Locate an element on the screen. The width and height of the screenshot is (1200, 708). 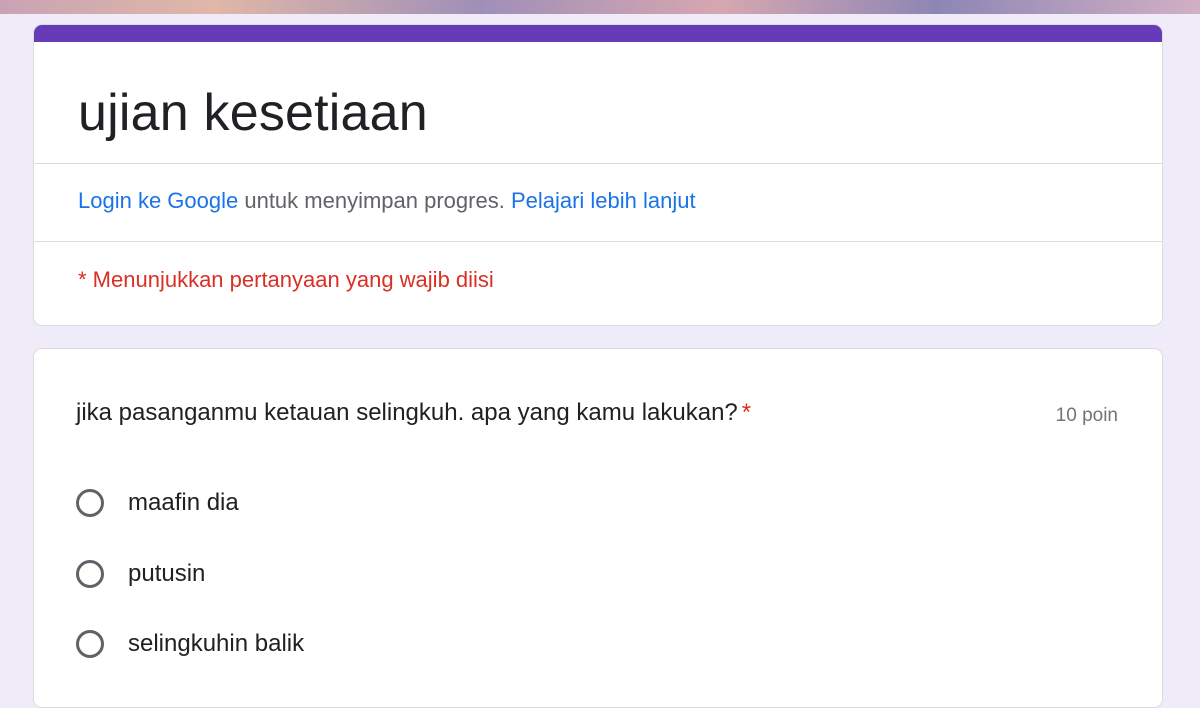
login-google-link: Login ke Google is located at coordinates (158, 200).